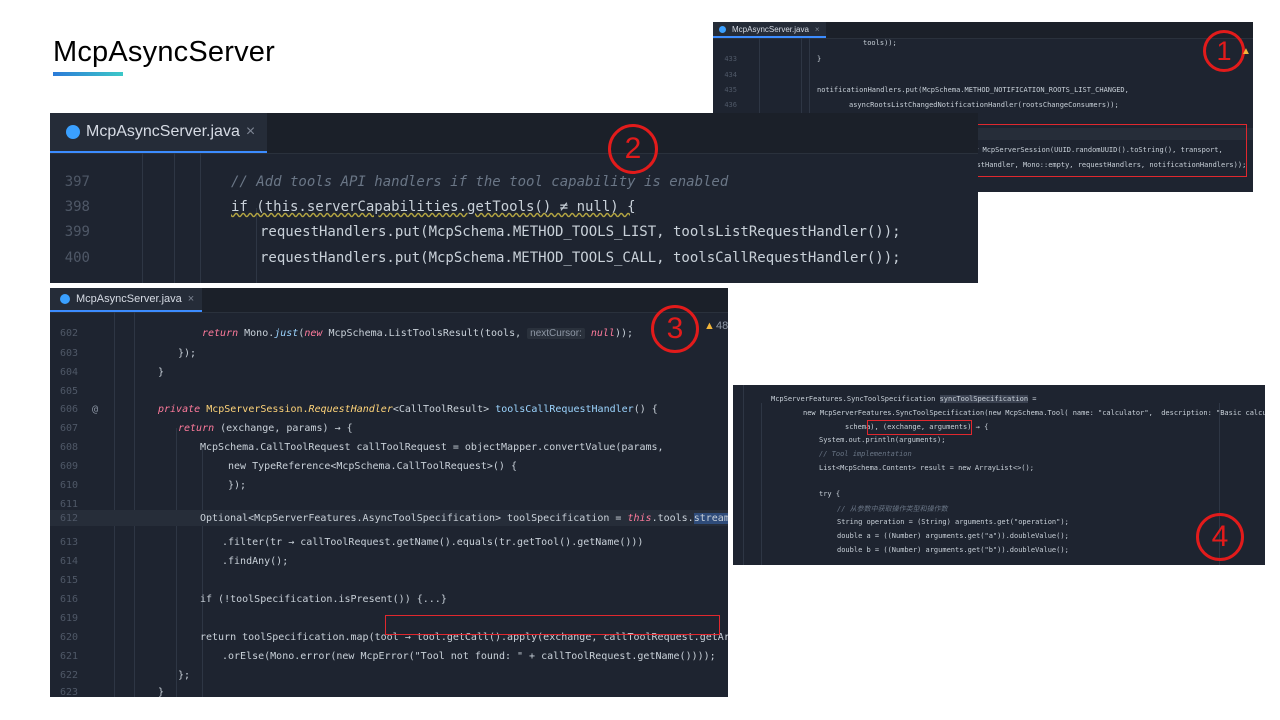 This screenshot has height=720, width=1280. What do you see at coordinates (237, 485) in the screenshot?
I see `code-text: });` at bounding box center [237, 485].